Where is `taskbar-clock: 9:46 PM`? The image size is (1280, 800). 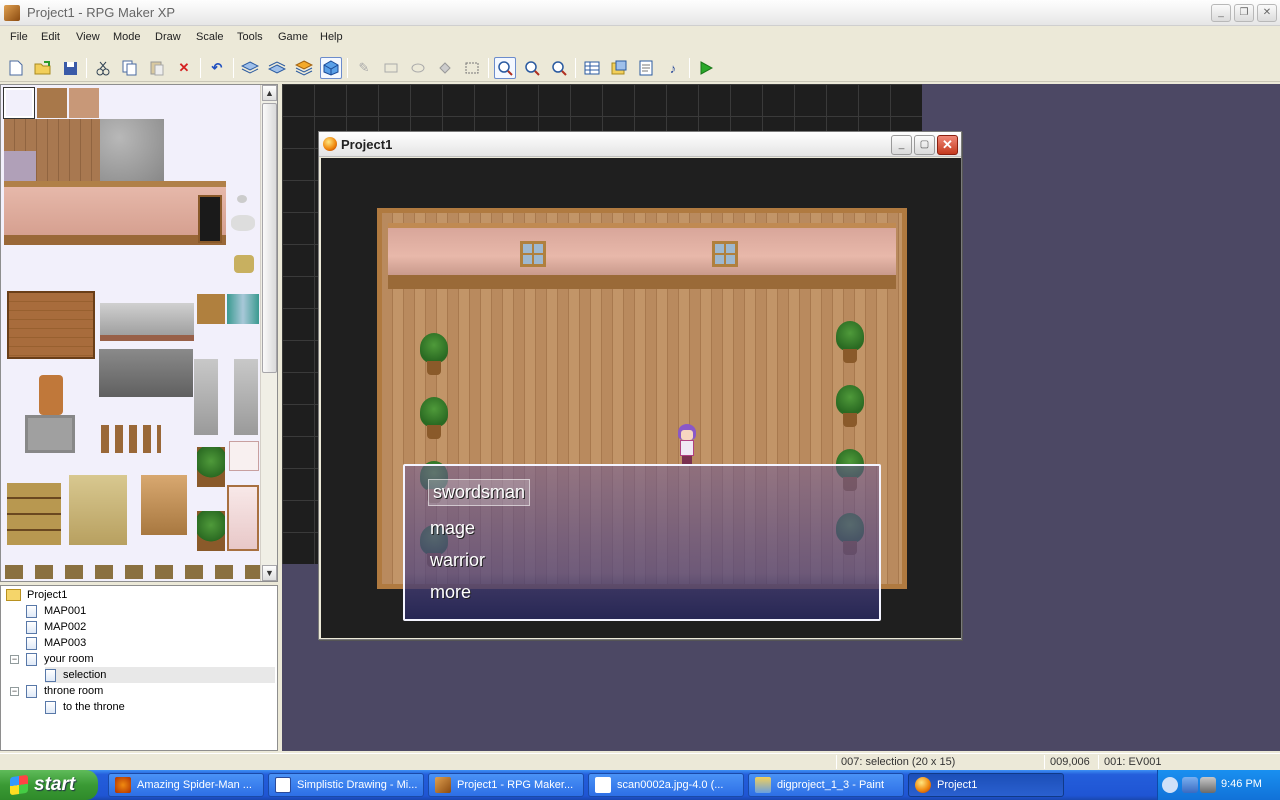 taskbar-clock: 9:46 PM is located at coordinates (1241, 784).